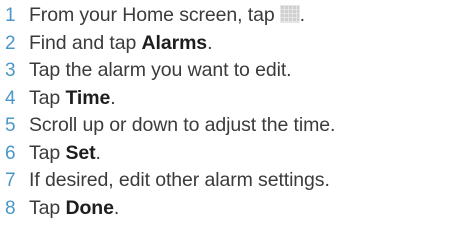  What do you see at coordinates (289, 14) in the screenshot?
I see `app-grid-icon` at bounding box center [289, 14].